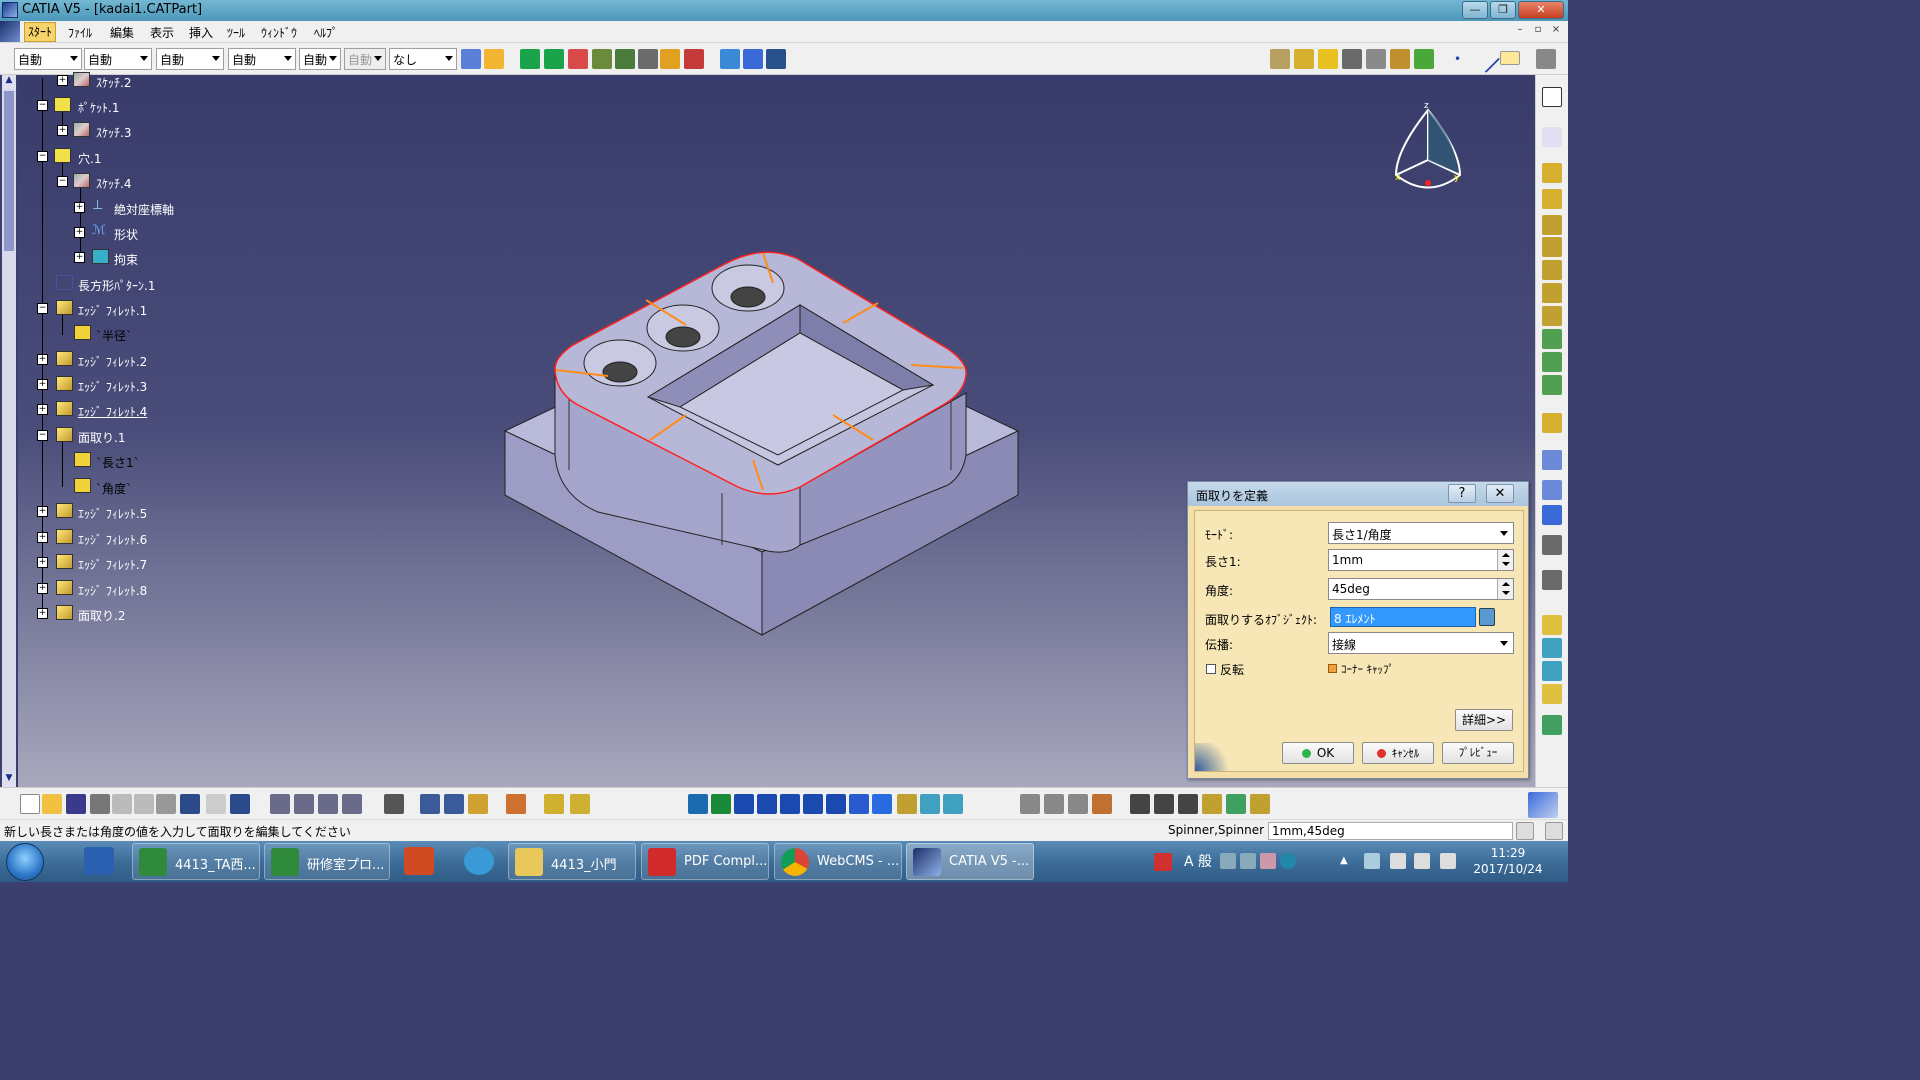  What do you see at coordinates (1462, 493) in the screenshot?
I see `dialog-help-button: ?` at bounding box center [1462, 493].